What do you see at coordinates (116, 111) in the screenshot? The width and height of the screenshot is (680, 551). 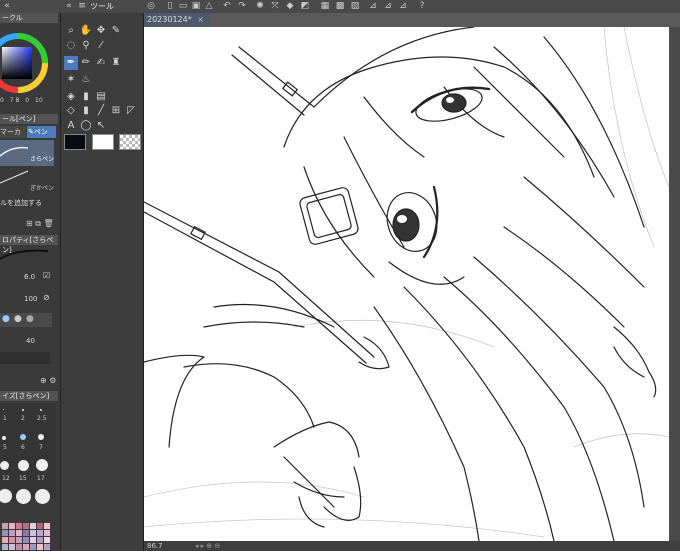 I see `frame-icon: ⊞` at bounding box center [116, 111].